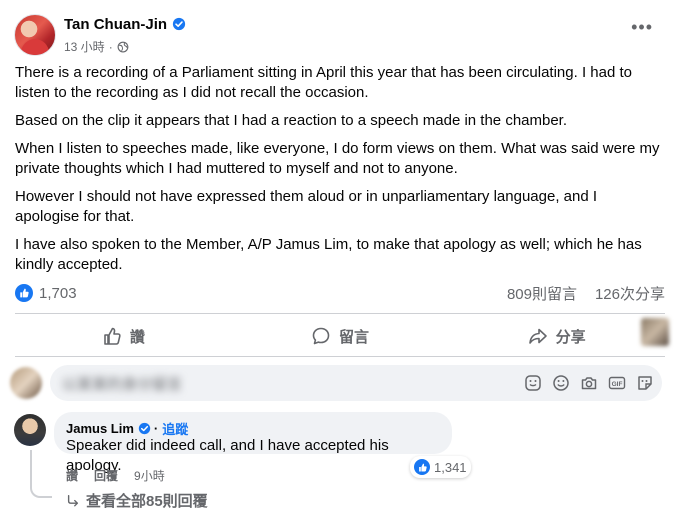 Image resolution: width=679 pixels, height=524 pixels. What do you see at coordinates (642, 27) in the screenshot?
I see `more-options-icon: •••` at bounding box center [642, 27].